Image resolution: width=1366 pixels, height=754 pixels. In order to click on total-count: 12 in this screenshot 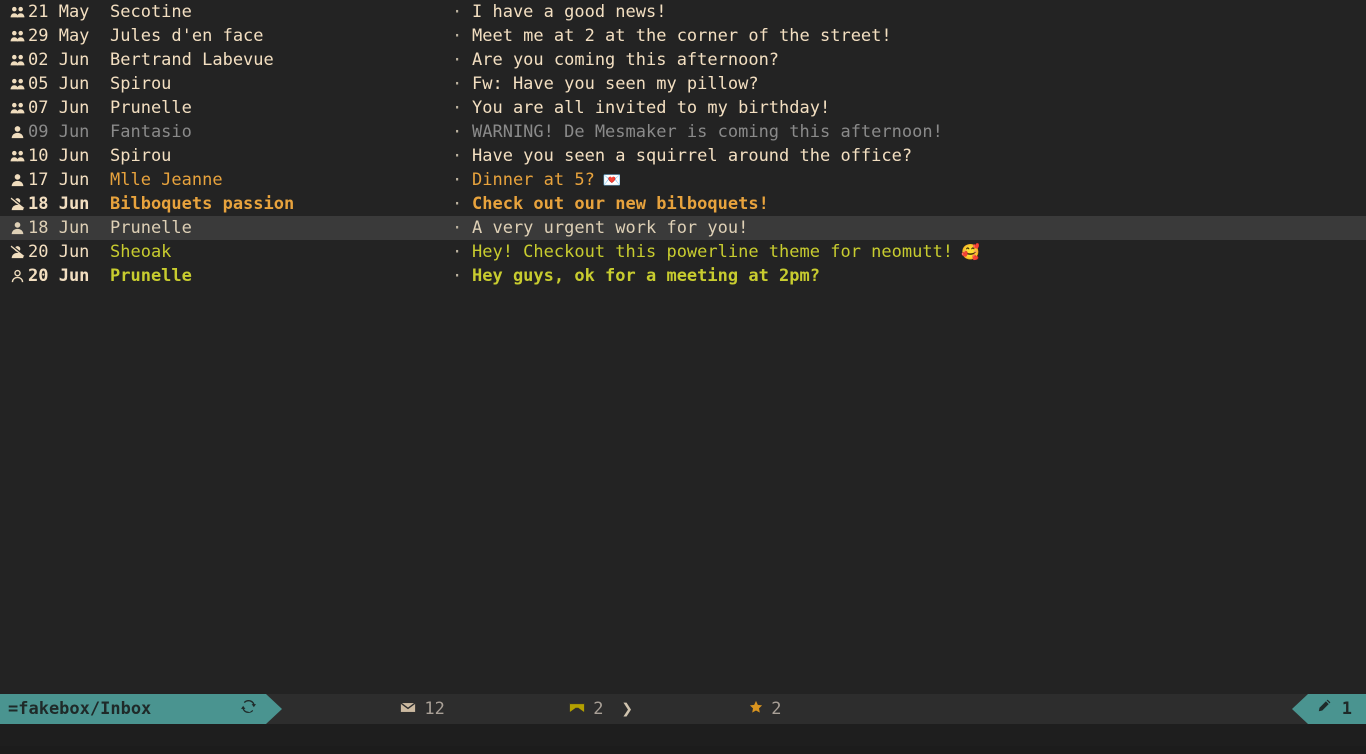, I will do `click(434, 709)`.